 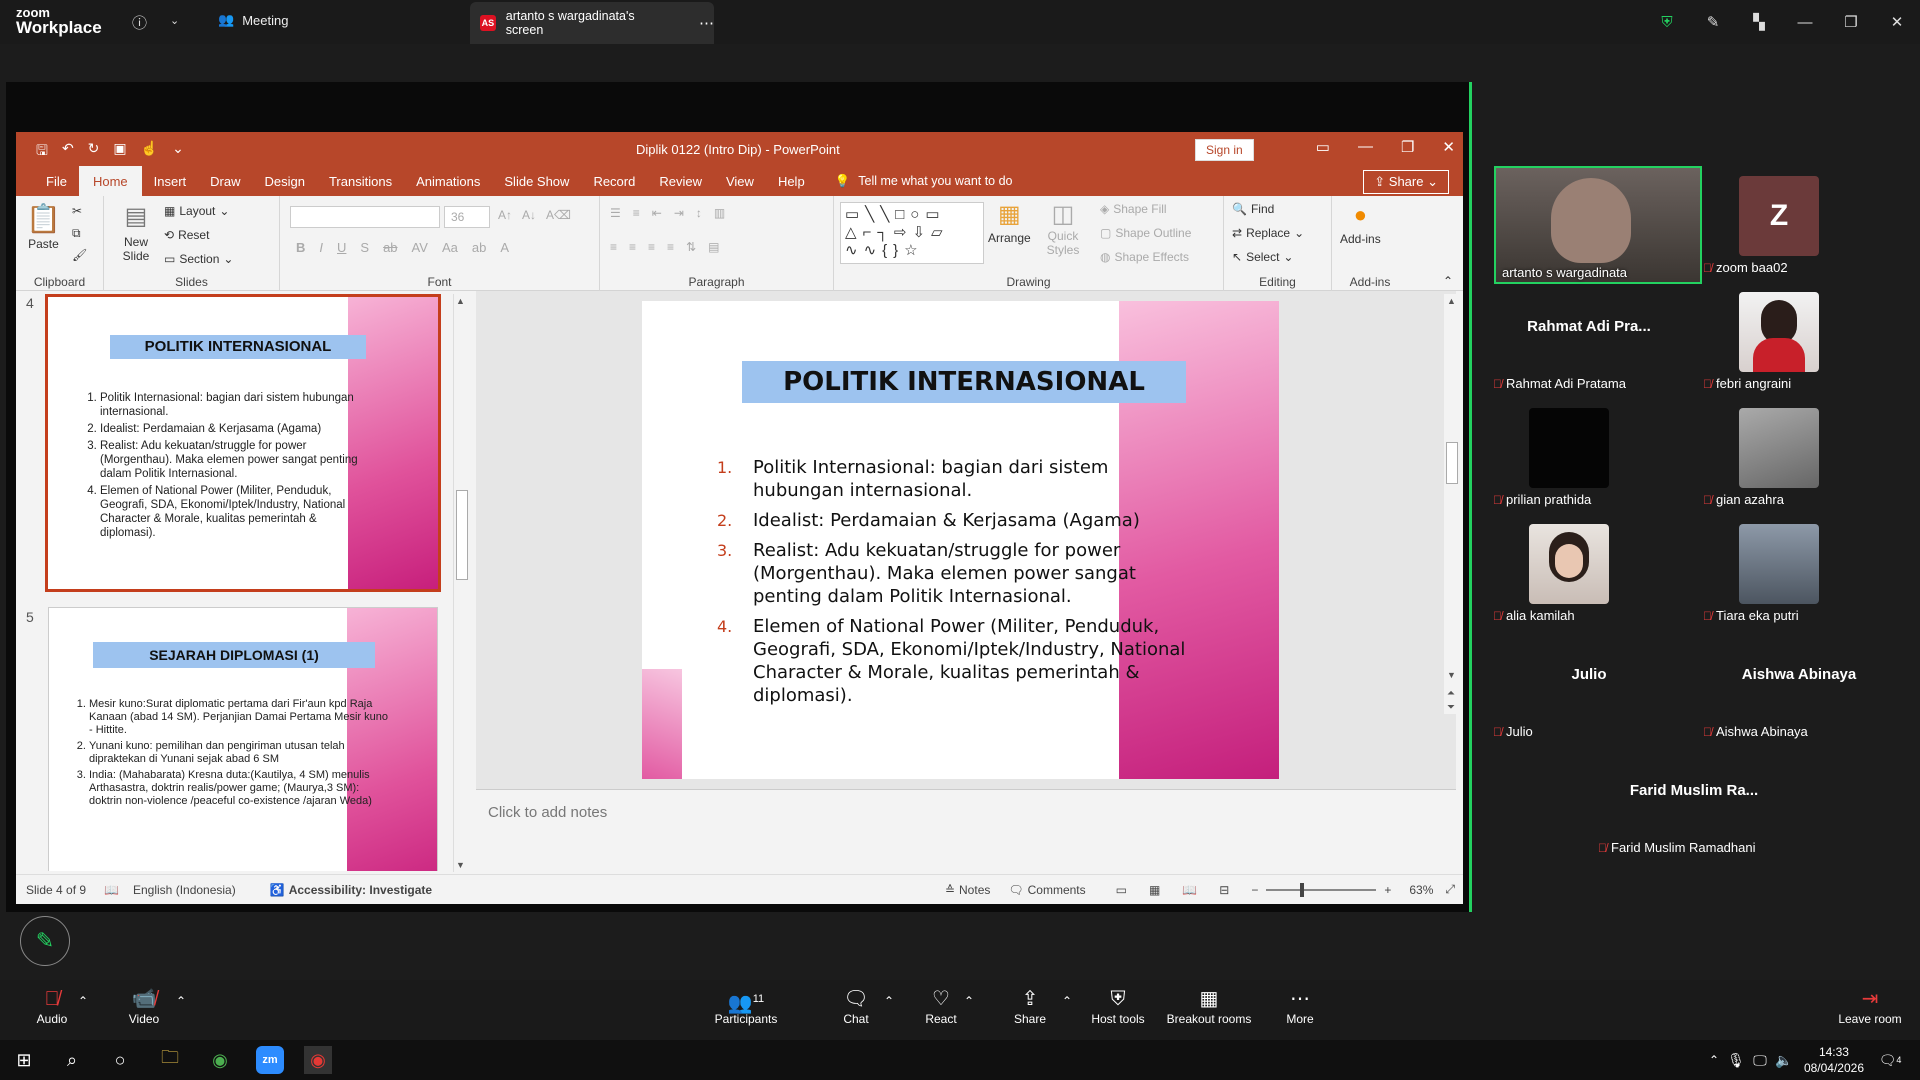 What do you see at coordinates (1451, 707) in the screenshot?
I see `next-slide-icon: ⏷` at bounding box center [1451, 707].